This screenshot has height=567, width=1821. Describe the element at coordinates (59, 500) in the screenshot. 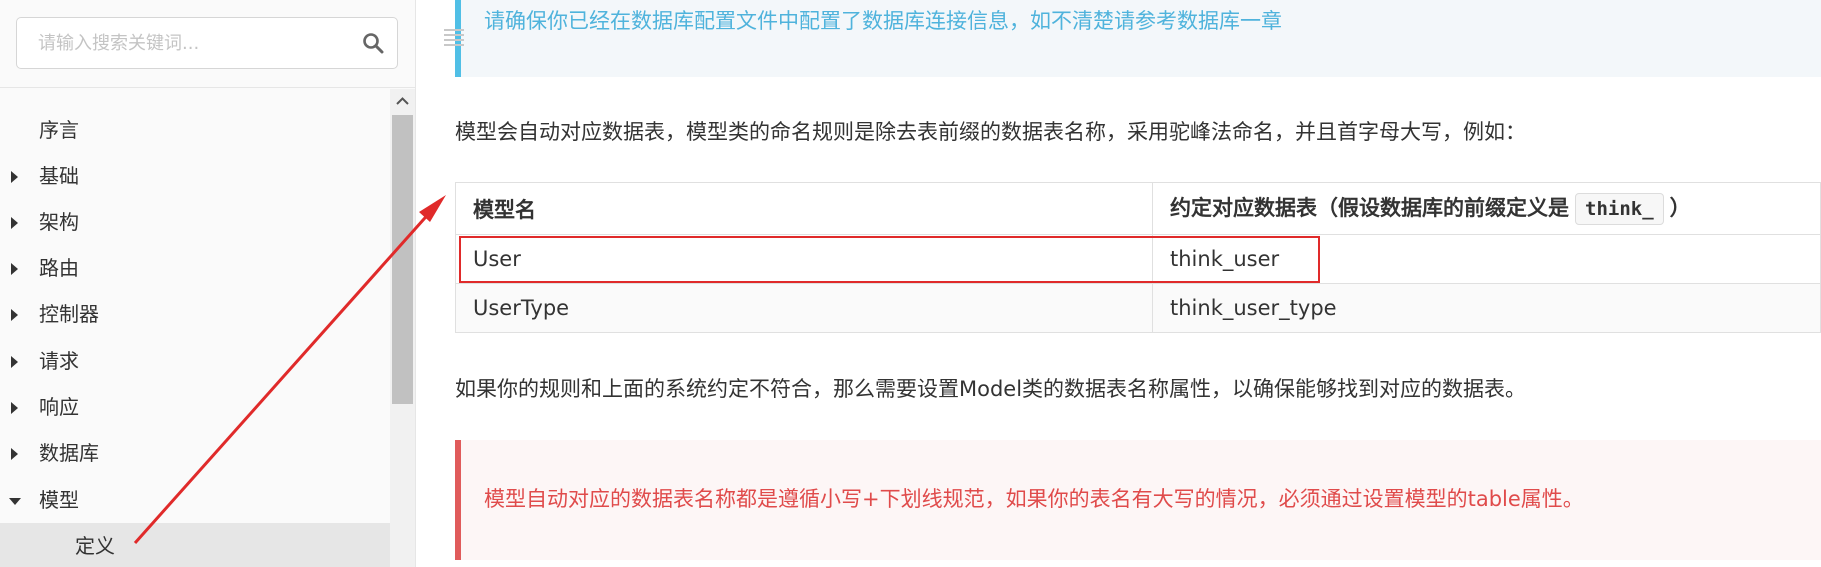

I see `sidebar-item-label: 模型` at that location.